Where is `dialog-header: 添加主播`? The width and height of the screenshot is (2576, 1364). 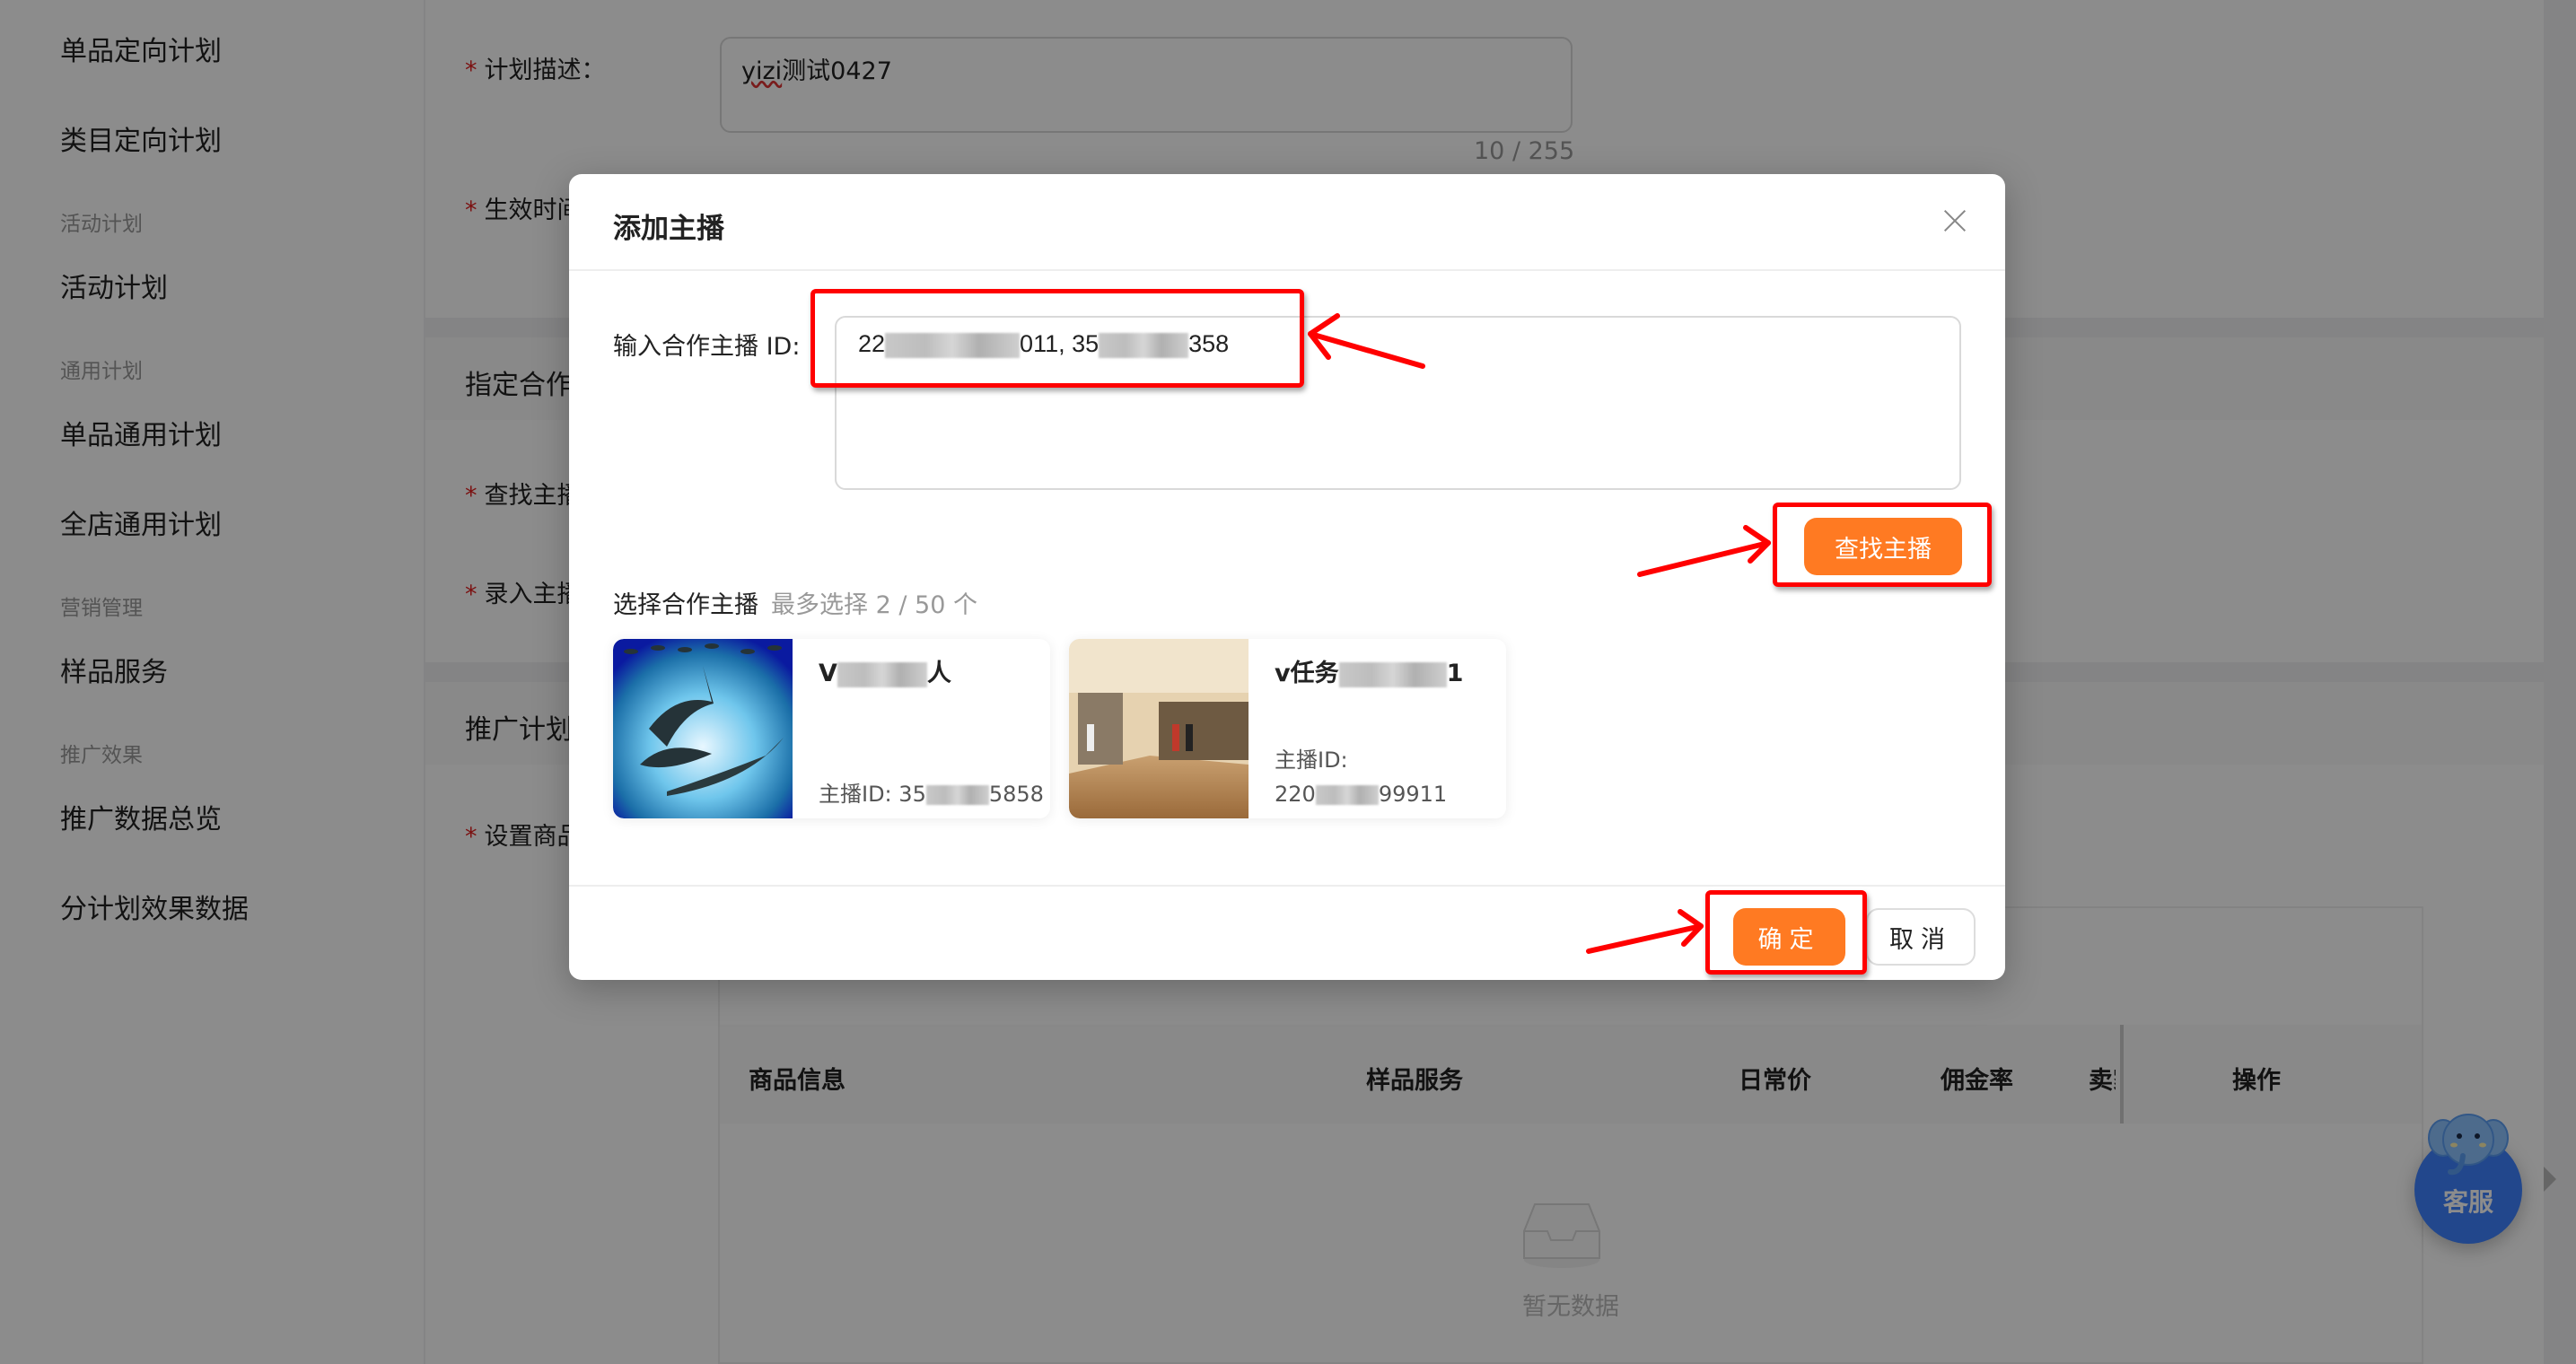 dialog-header: 添加主播 is located at coordinates (1287, 222).